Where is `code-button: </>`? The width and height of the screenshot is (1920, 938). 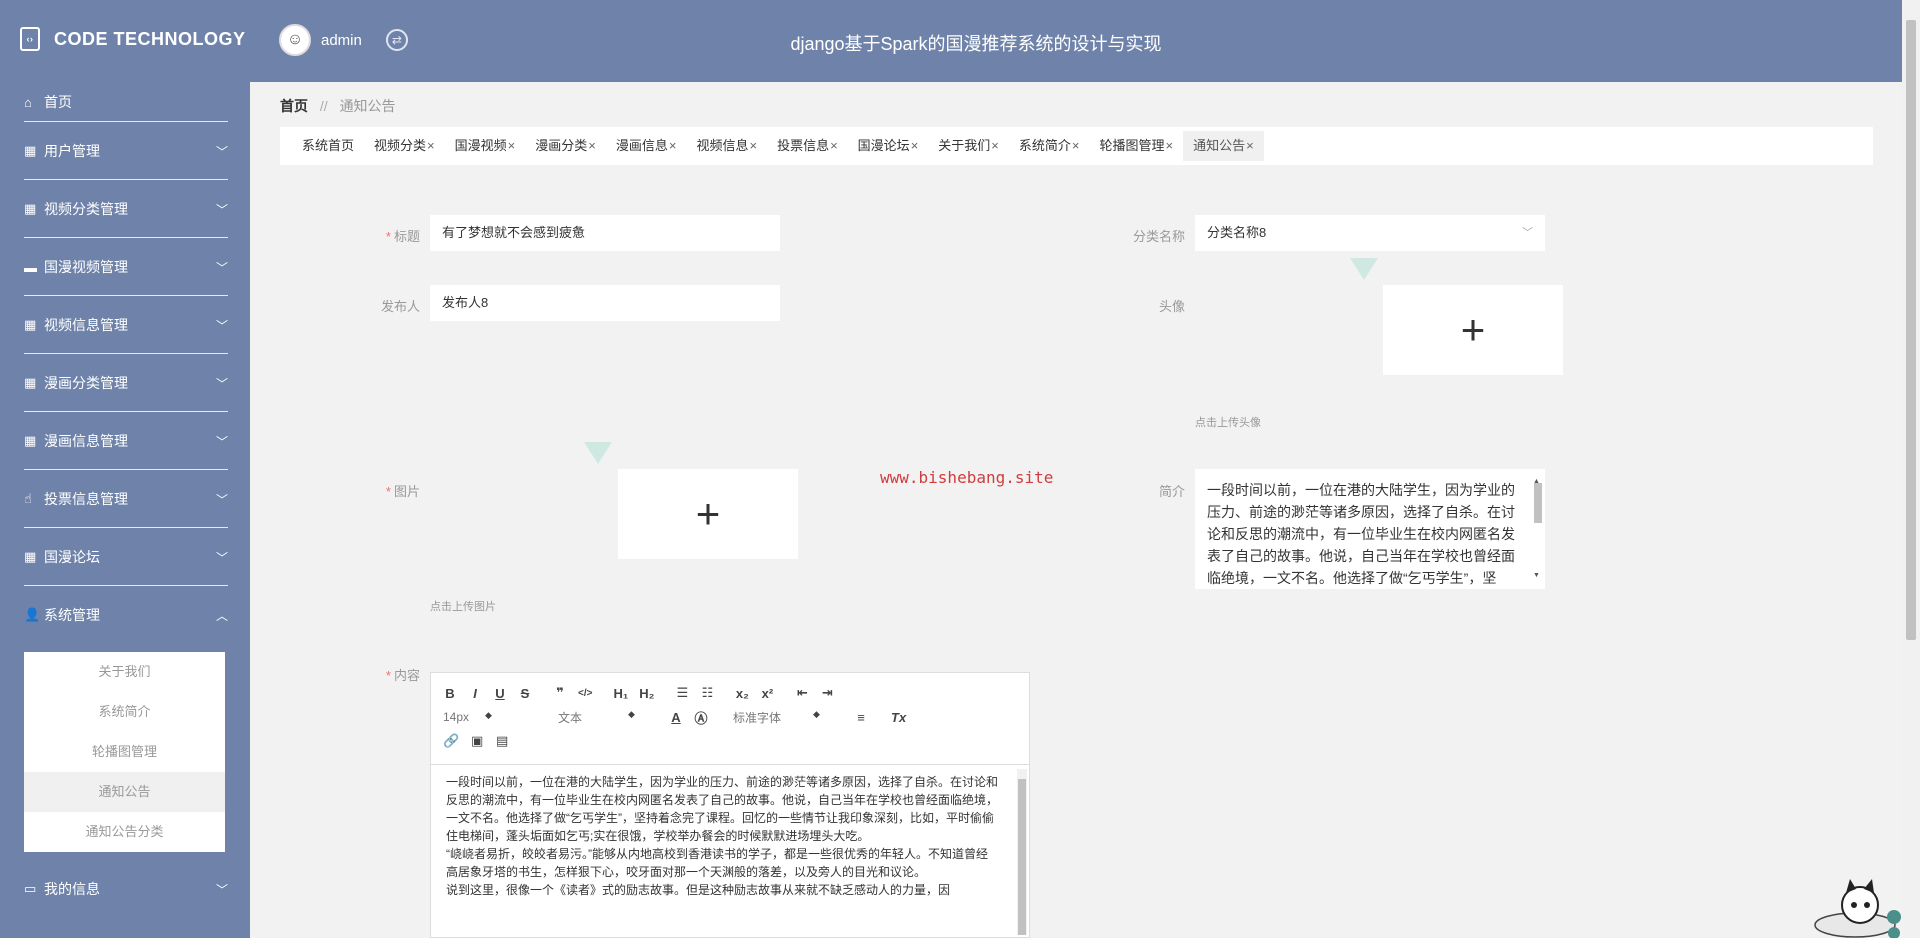
code-button: </> is located at coordinates (585, 693).